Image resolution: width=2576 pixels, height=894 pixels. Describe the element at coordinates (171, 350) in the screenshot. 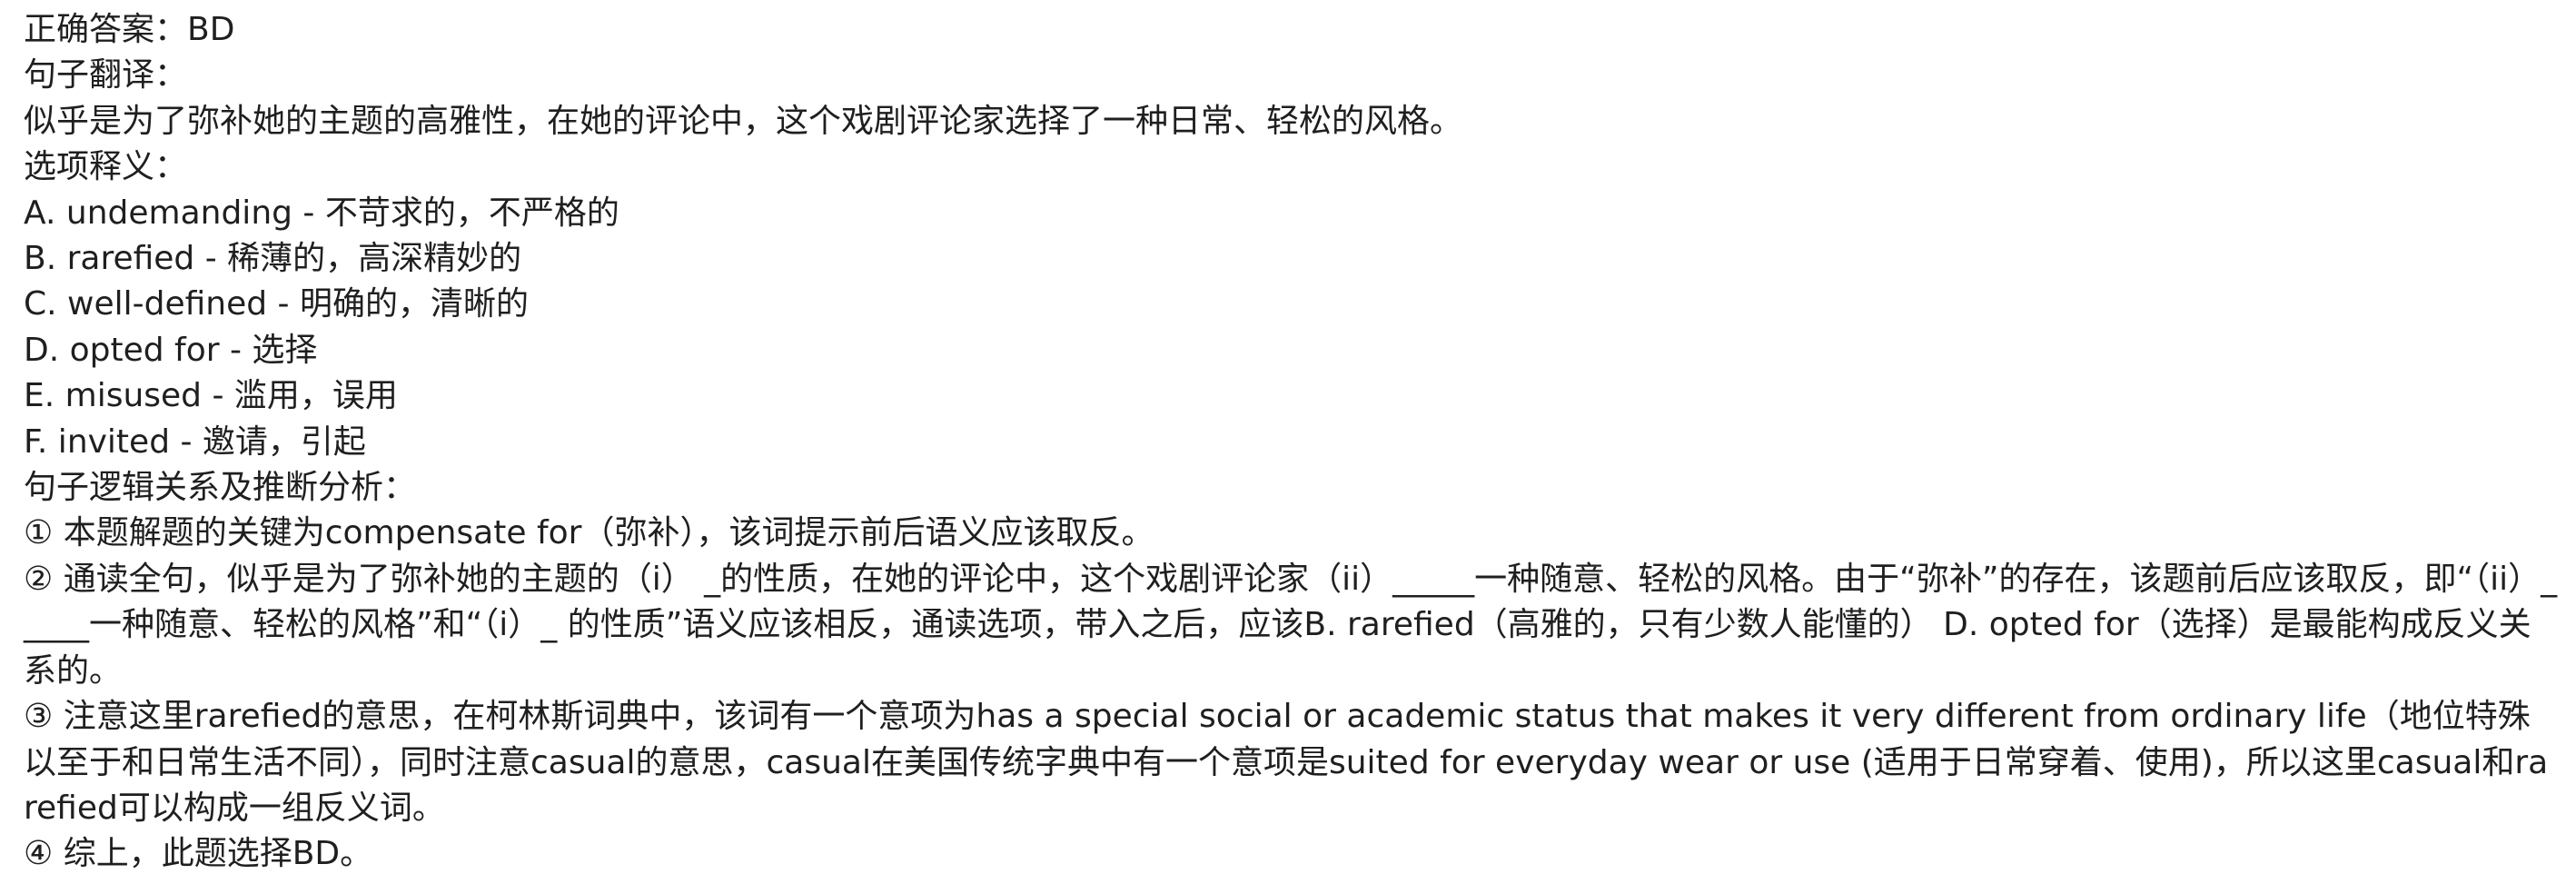

I see `option-d: D. opted for - 选择` at that location.